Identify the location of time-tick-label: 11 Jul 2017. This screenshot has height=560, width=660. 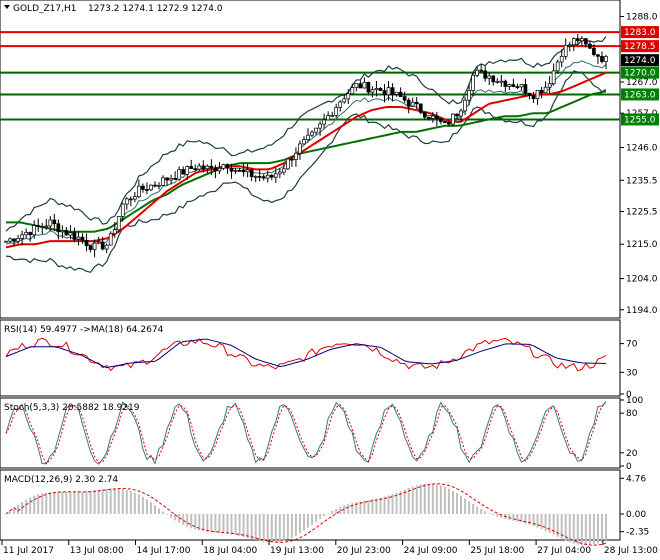
(28, 551).